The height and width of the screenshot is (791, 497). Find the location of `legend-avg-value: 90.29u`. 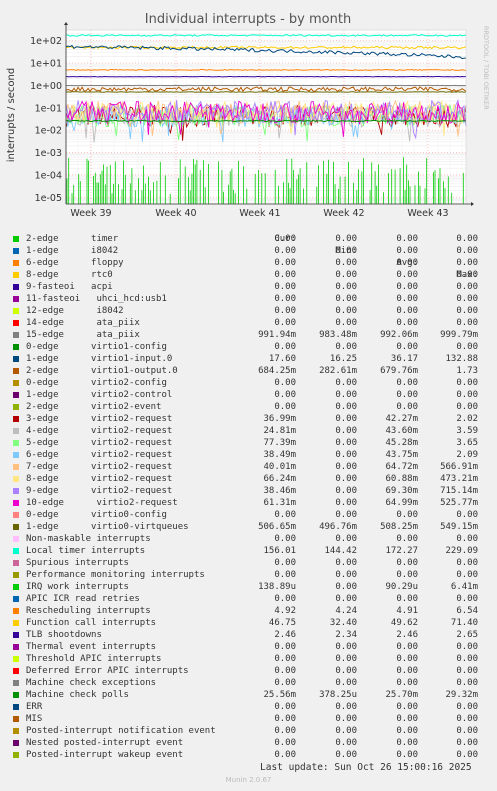

legend-avg-value: 90.29u is located at coordinates (401, 587).